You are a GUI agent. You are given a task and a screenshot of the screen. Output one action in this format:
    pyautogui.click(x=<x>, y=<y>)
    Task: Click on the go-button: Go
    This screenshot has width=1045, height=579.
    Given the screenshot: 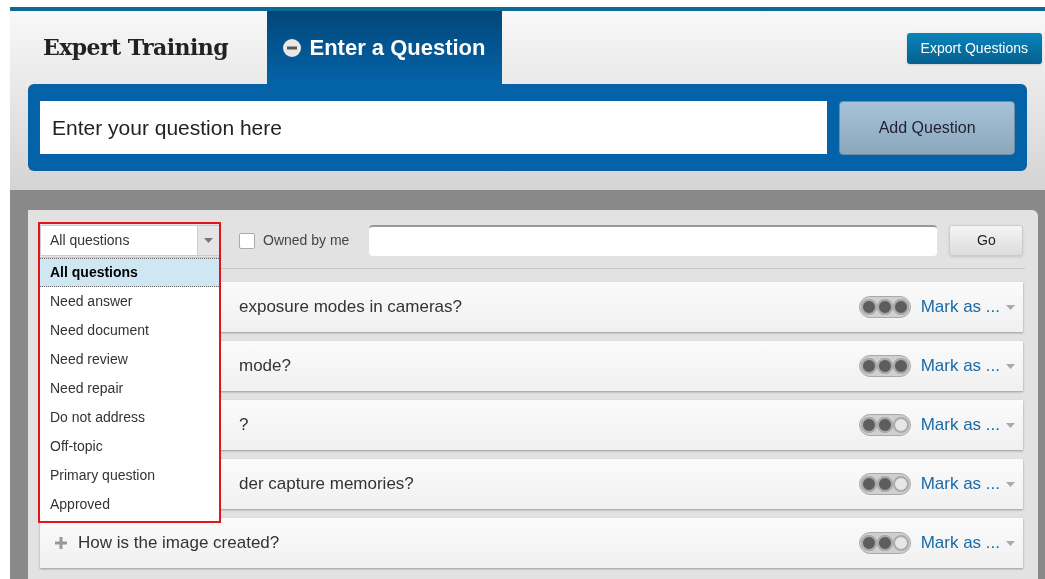 What is the action you would take?
    pyautogui.click(x=986, y=240)
    